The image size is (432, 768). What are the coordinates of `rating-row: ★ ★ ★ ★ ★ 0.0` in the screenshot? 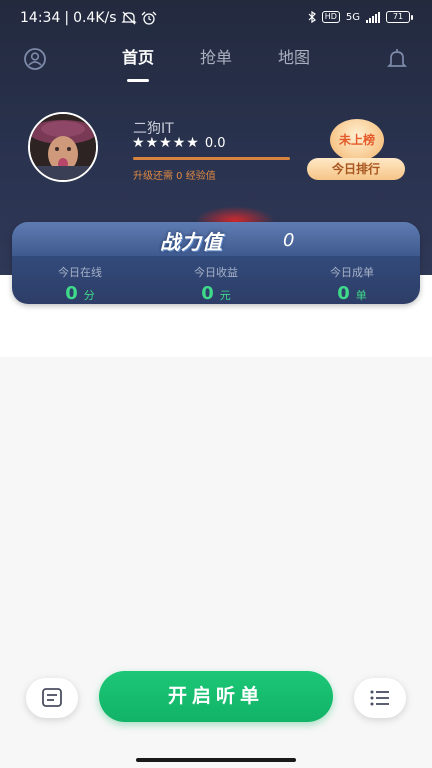 It's located at (179, 143).